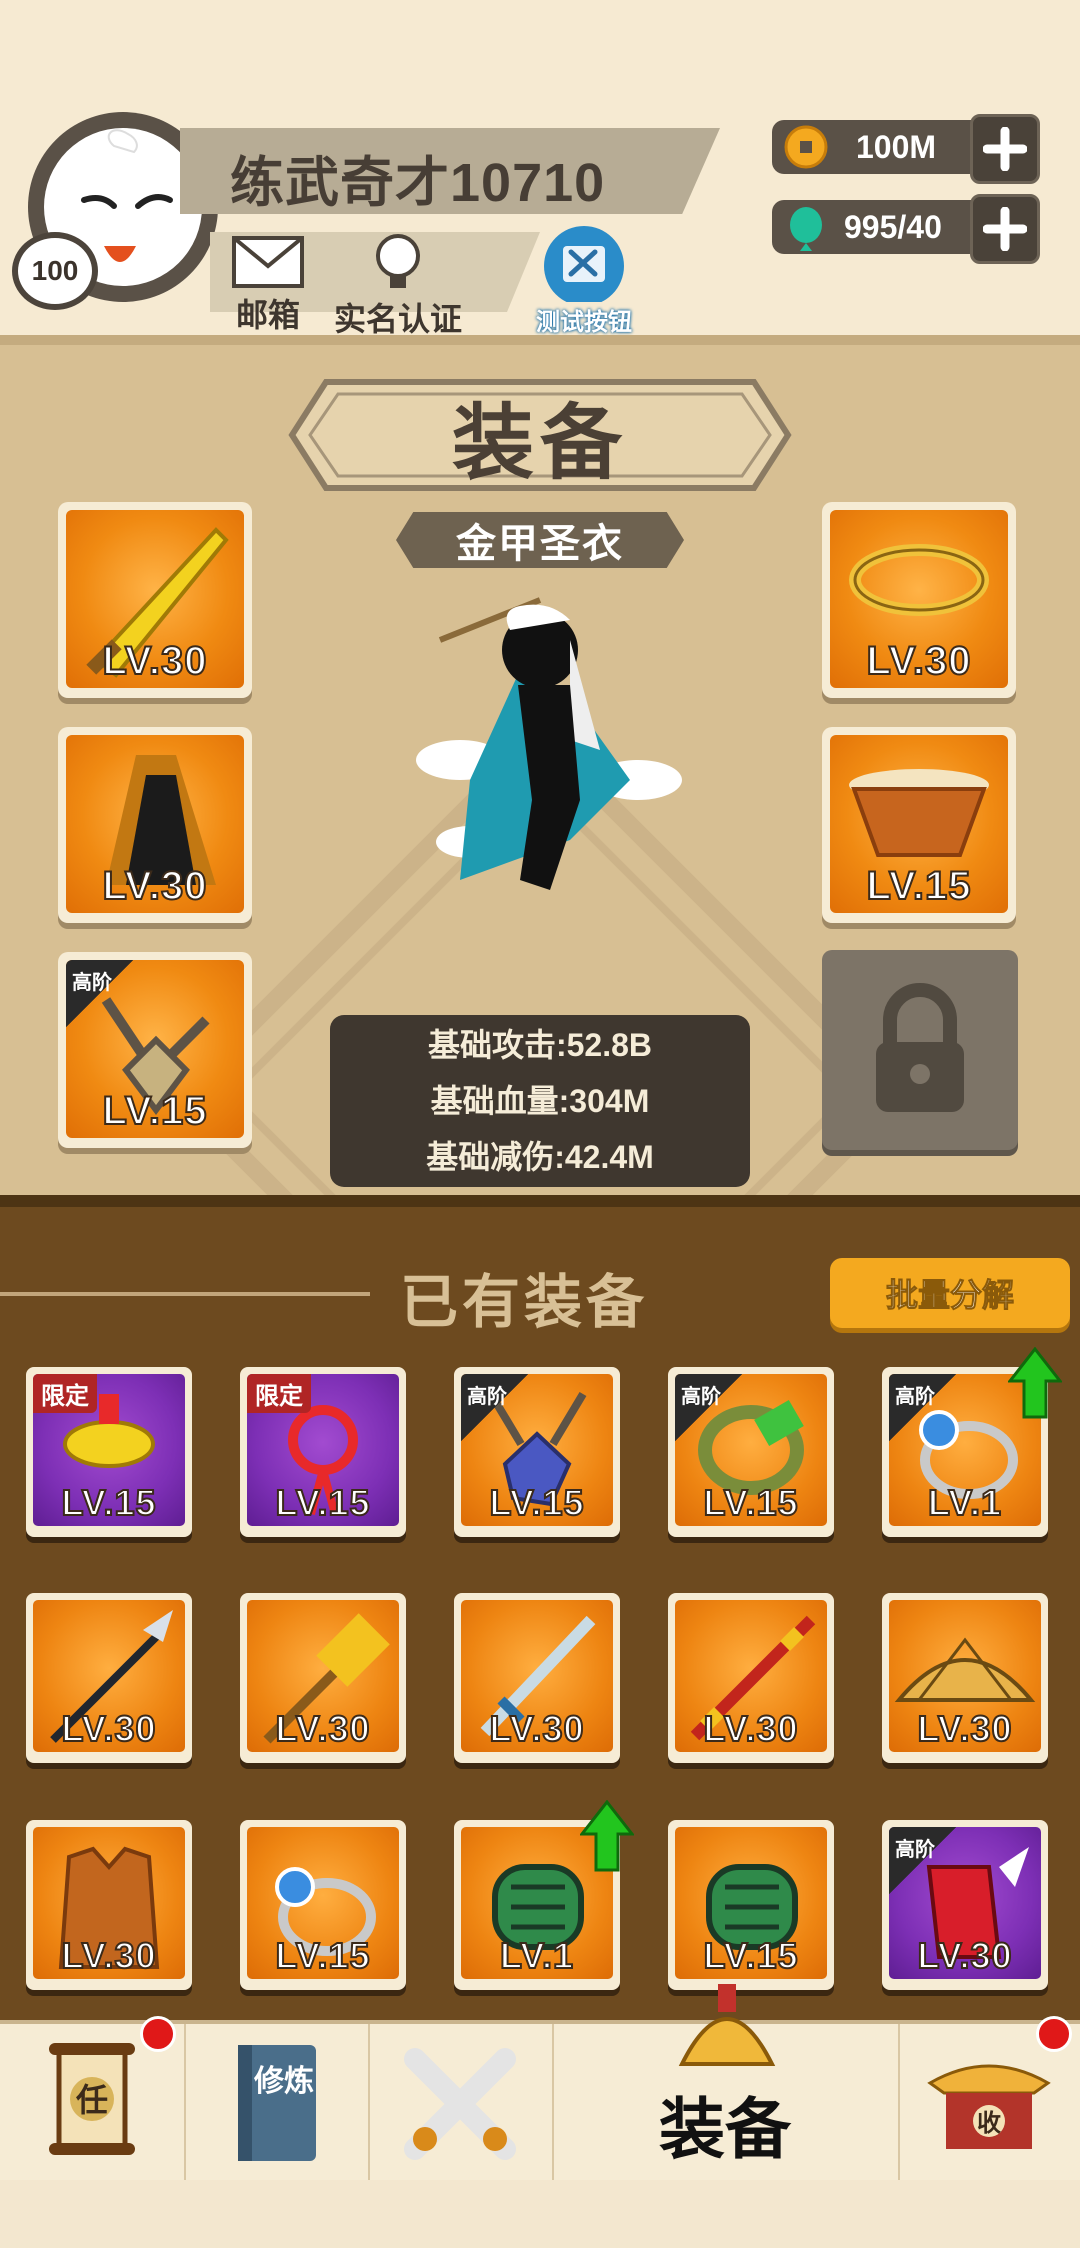 The height and width of the screenshot is (2248, 1080). I want to click on add-coins-button, so click(1005, 149).